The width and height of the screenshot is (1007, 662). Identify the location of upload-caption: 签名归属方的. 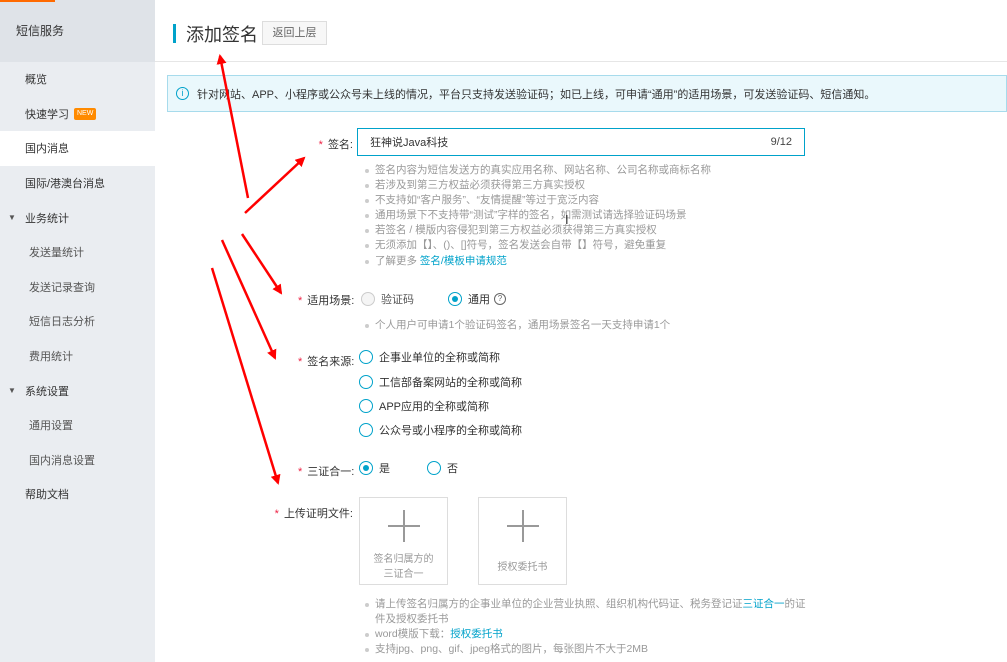
(403, 559).